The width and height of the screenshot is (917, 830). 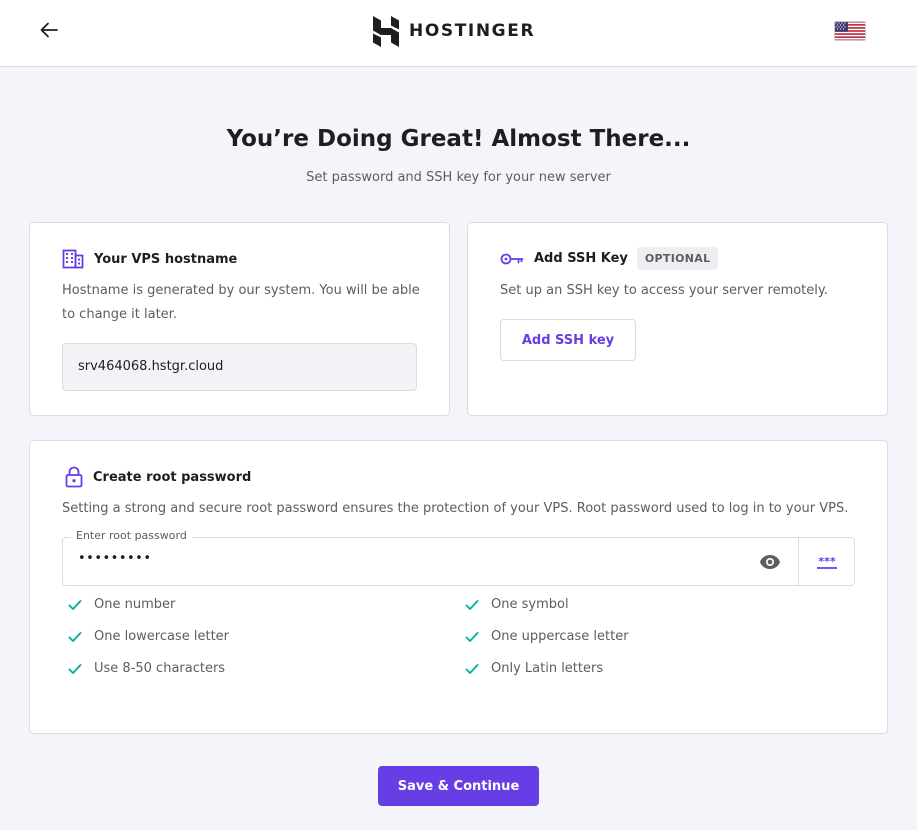 What do you see at coordinates (547, 668) in the screenshot?
I see `requirement-label: Only Latin letters` at bounding box center [547, 668].